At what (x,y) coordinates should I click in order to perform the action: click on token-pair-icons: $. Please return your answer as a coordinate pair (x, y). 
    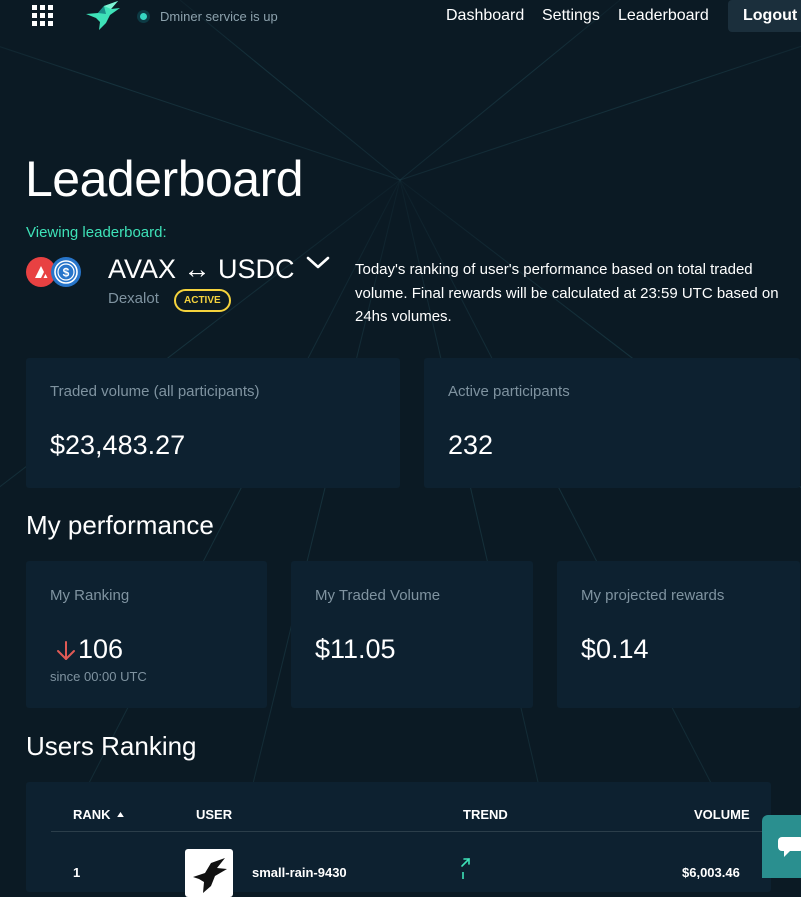
    Looking at the image, I should click on (53, 272).